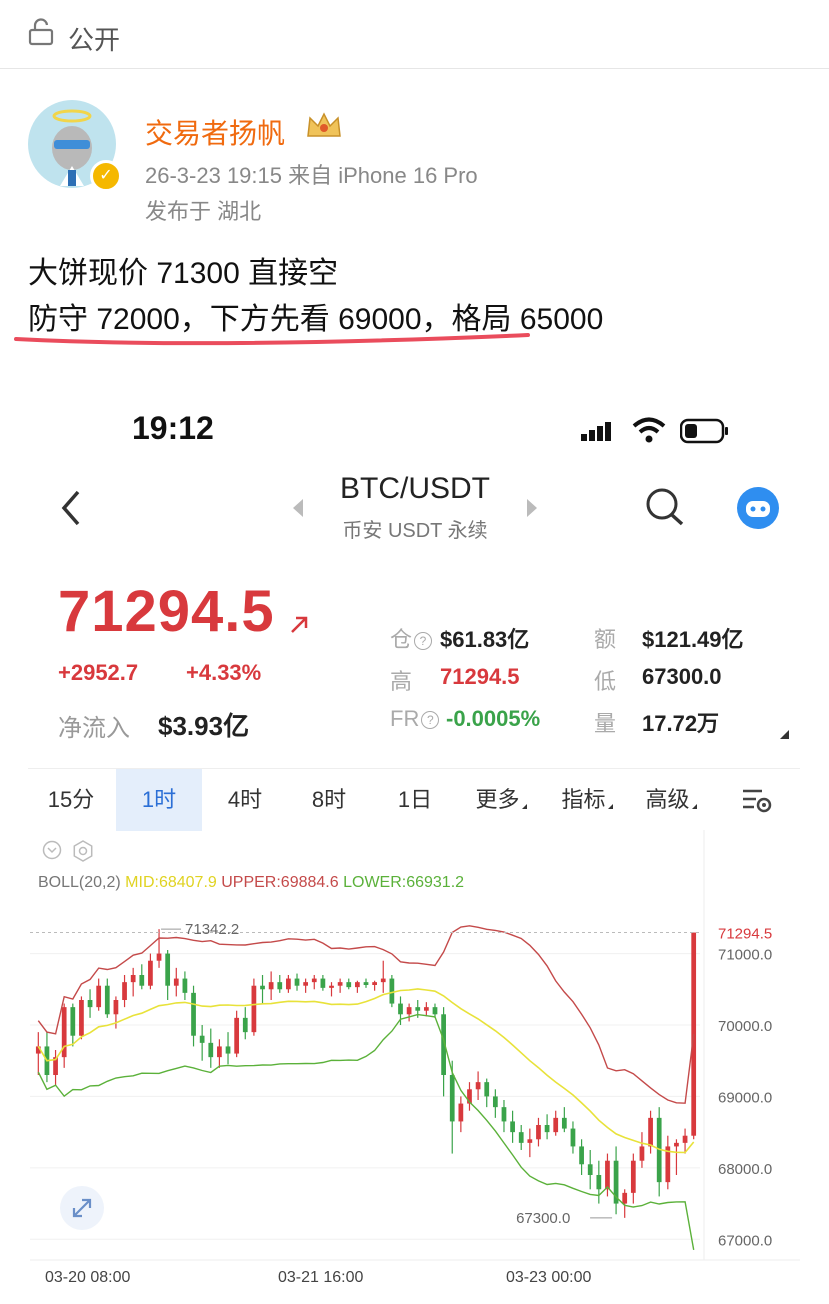 The image size is (829, 1304). Describe the element at coordinates (583, 799) in the screenshot. I see `tab-label: 指标` at that location.